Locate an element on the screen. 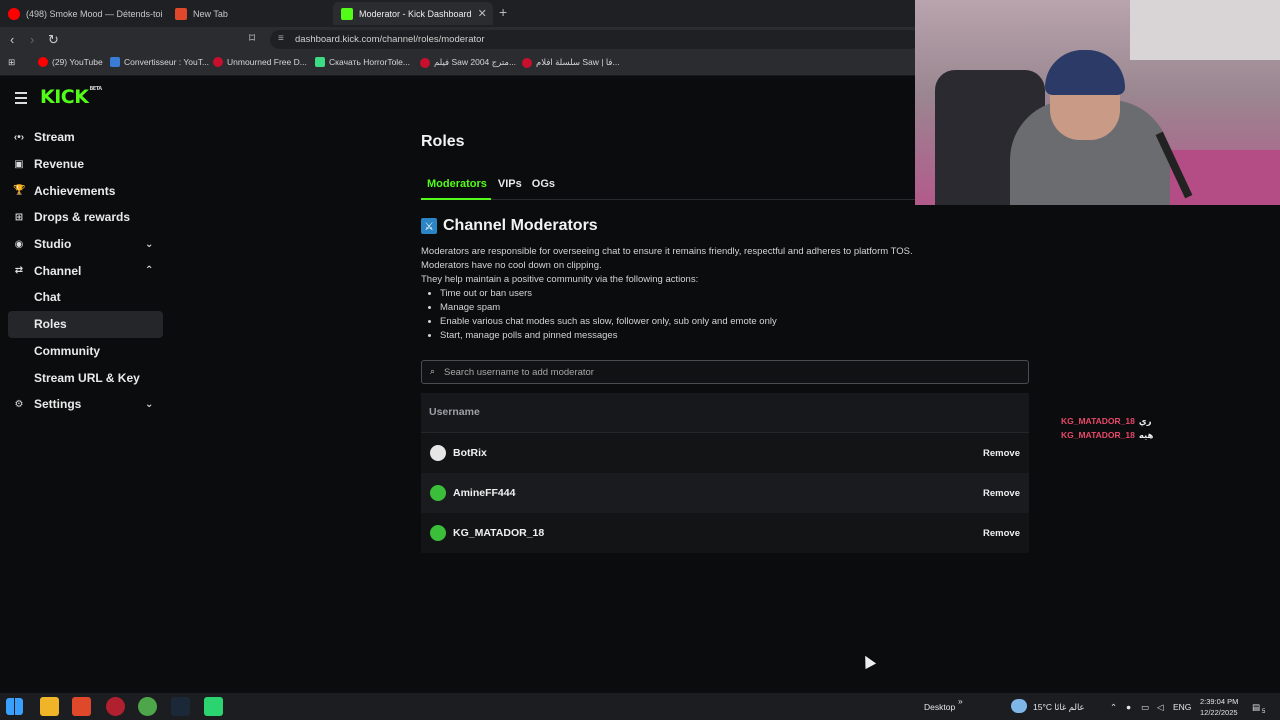 The width and height of the screenshot is (1280, 720). reload-icon: ↻ is located at coordinates (53, 40).